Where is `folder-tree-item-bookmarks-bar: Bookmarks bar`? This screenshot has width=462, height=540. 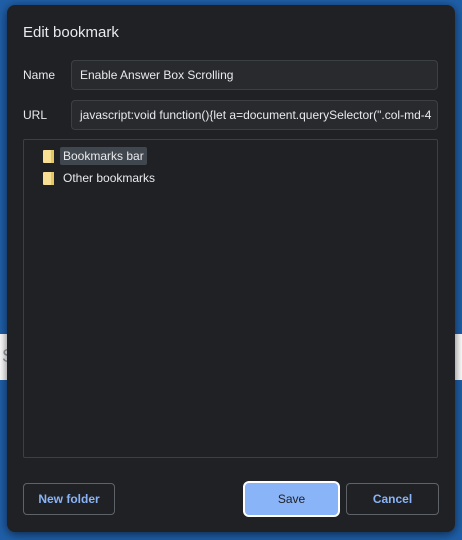 folder-tree-item-bookmarks-bar: Bookmarks bar is located at coordinates (95, 156).